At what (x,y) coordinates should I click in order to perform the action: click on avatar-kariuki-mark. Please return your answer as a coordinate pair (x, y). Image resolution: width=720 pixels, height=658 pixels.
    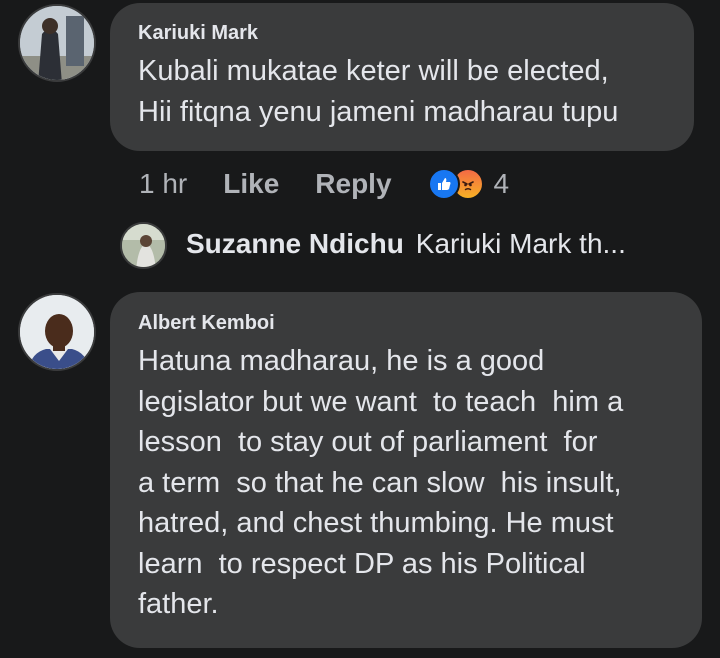
    Looking at the image, I should click on (57, 43).